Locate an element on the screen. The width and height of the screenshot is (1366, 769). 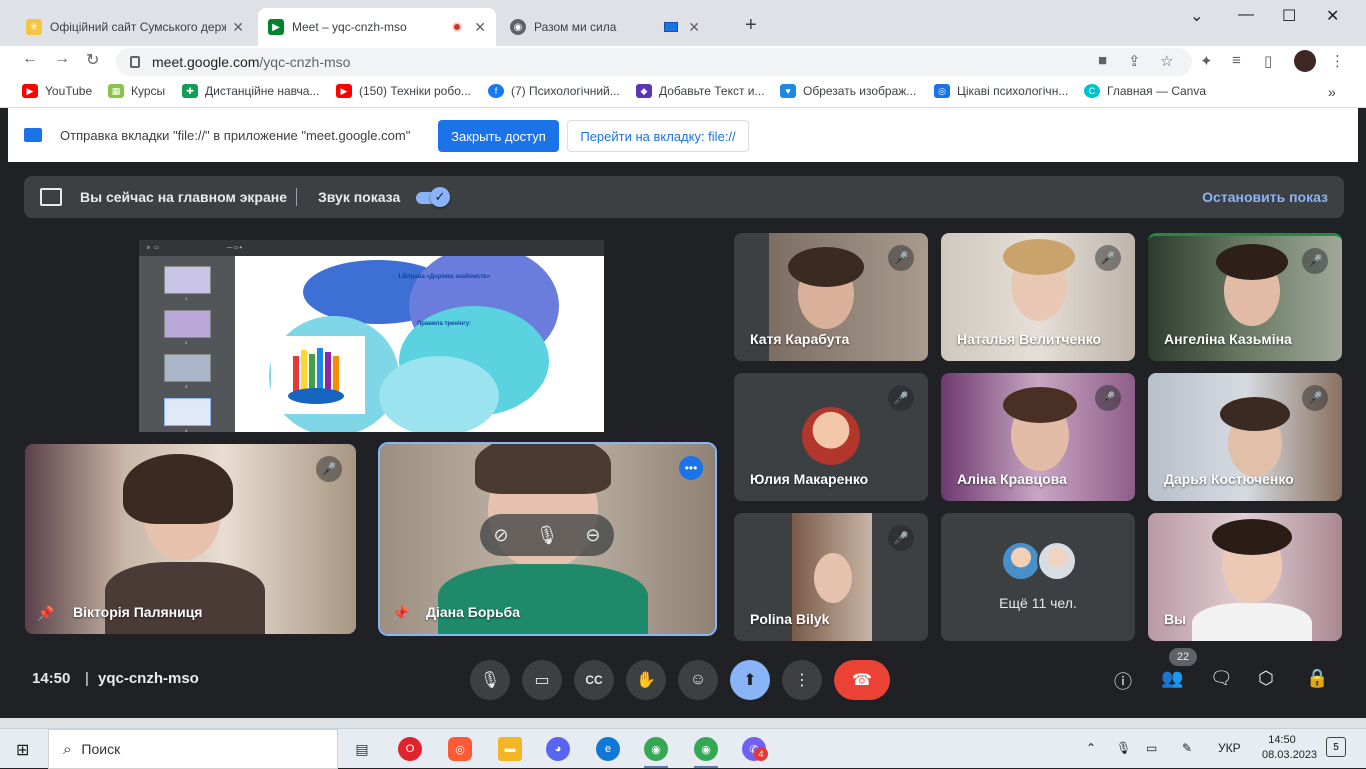
presenting-status: Вы сейчас на главном экране is located at coordinates (184, 197).